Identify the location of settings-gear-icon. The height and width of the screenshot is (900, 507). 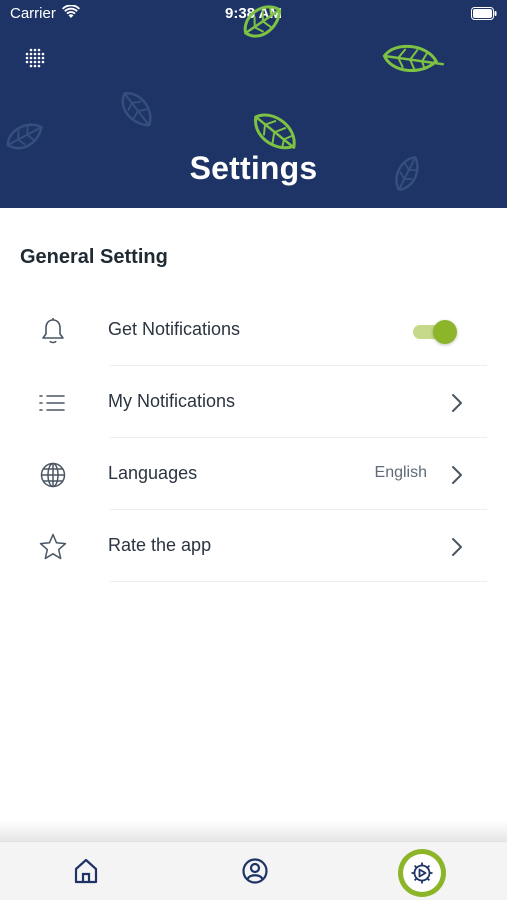
(422, 873).